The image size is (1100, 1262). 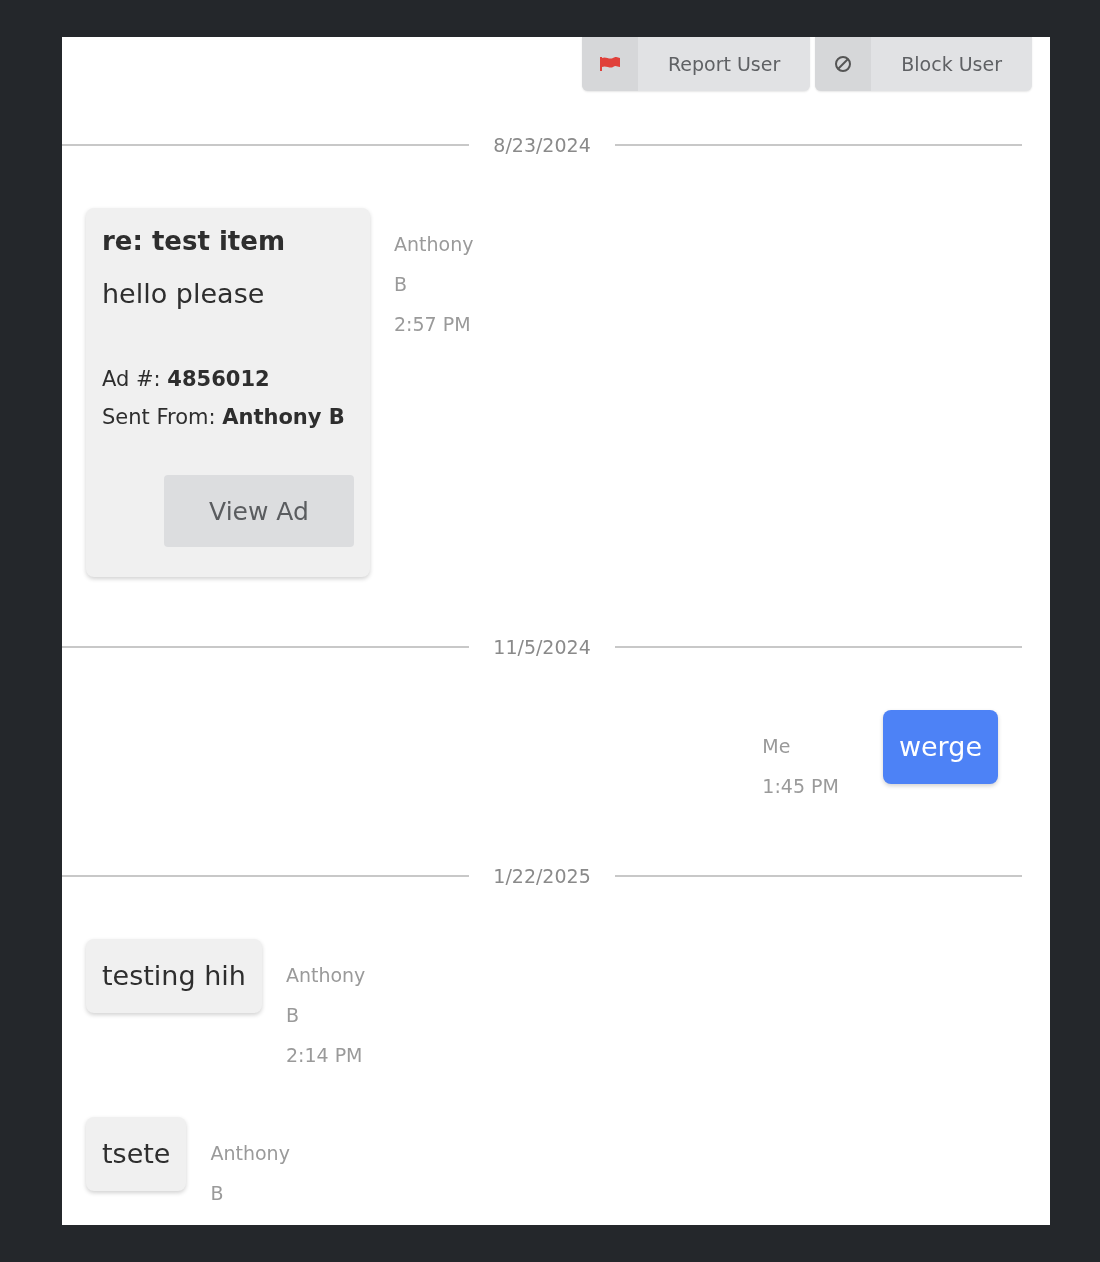 What do you see at coordinates (542, 145) in the screenshot?
I see `date-separator: 8/23/2024` at bounding box center [542, 145].